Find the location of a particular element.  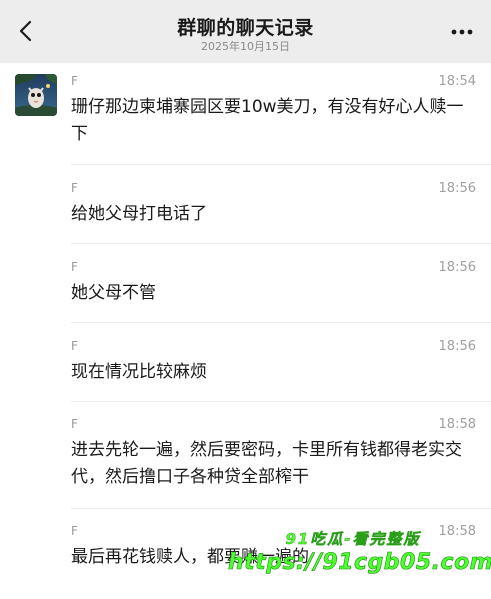

message-item: F 18:58 最后再花钱赎人，都要赚一遍的 is located at coordinates (273, 554).